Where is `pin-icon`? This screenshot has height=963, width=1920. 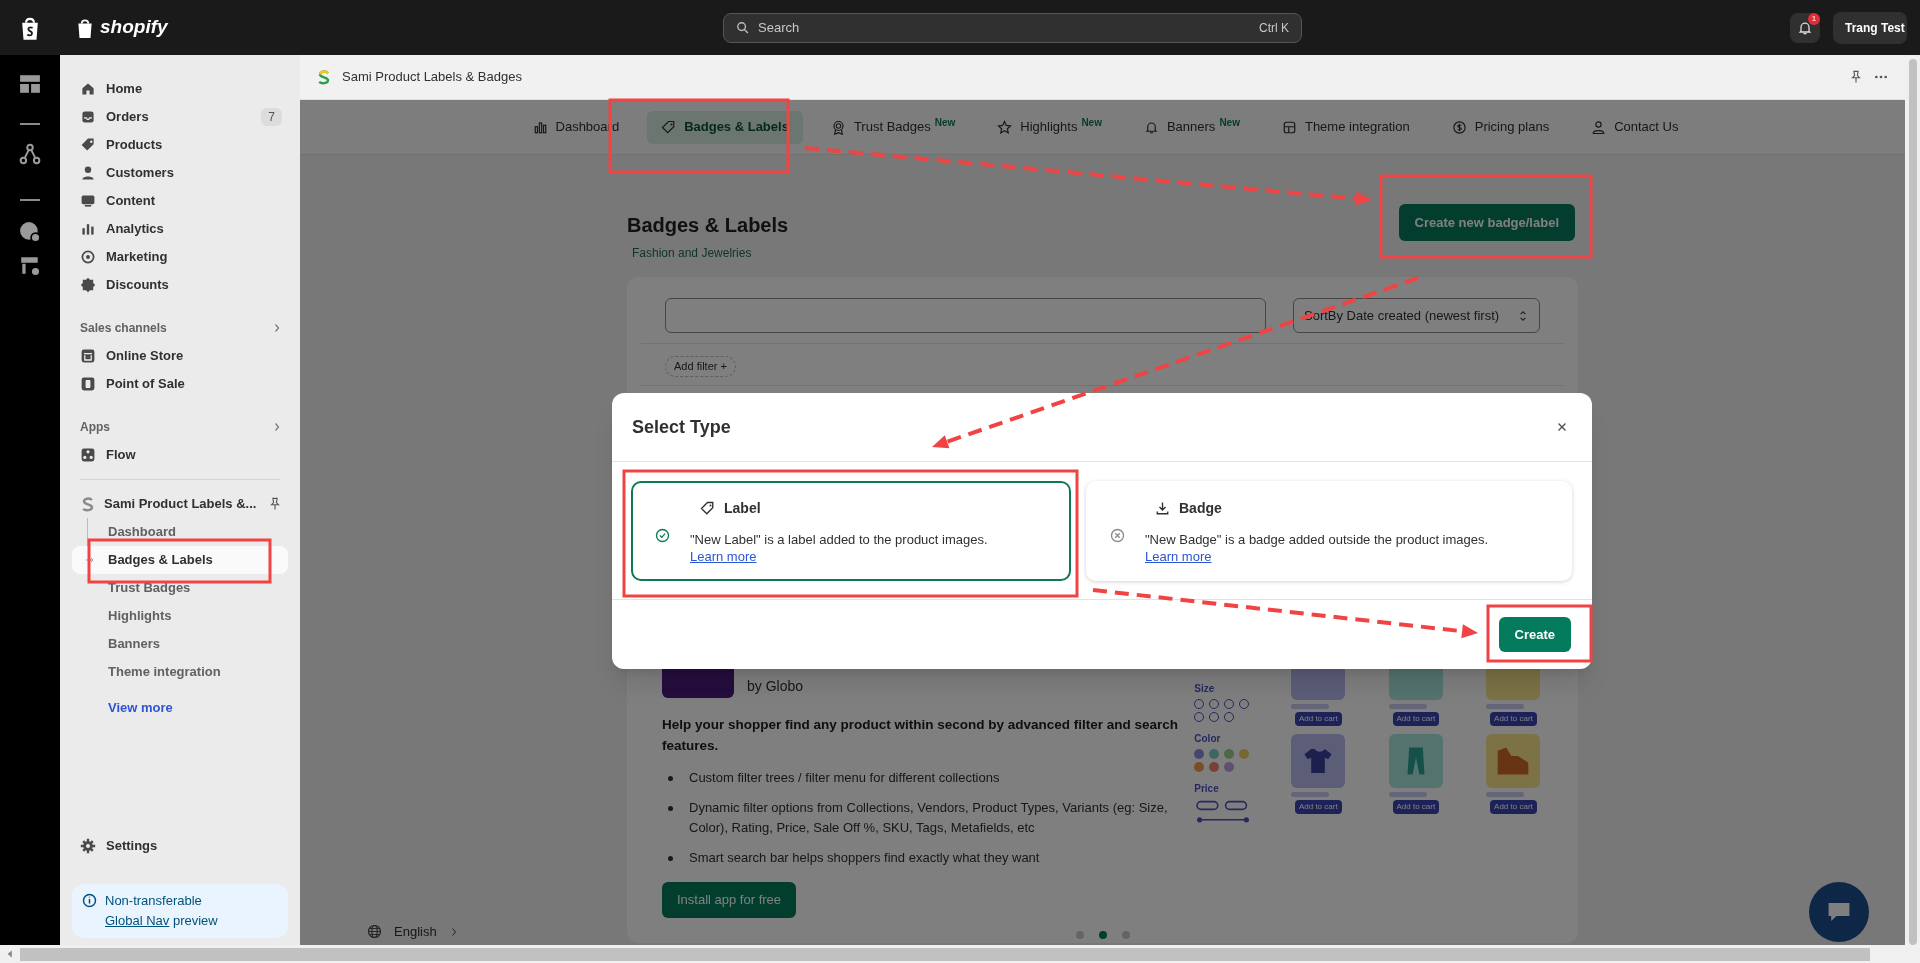 pin-icon is located at coordinates (1856, 77).